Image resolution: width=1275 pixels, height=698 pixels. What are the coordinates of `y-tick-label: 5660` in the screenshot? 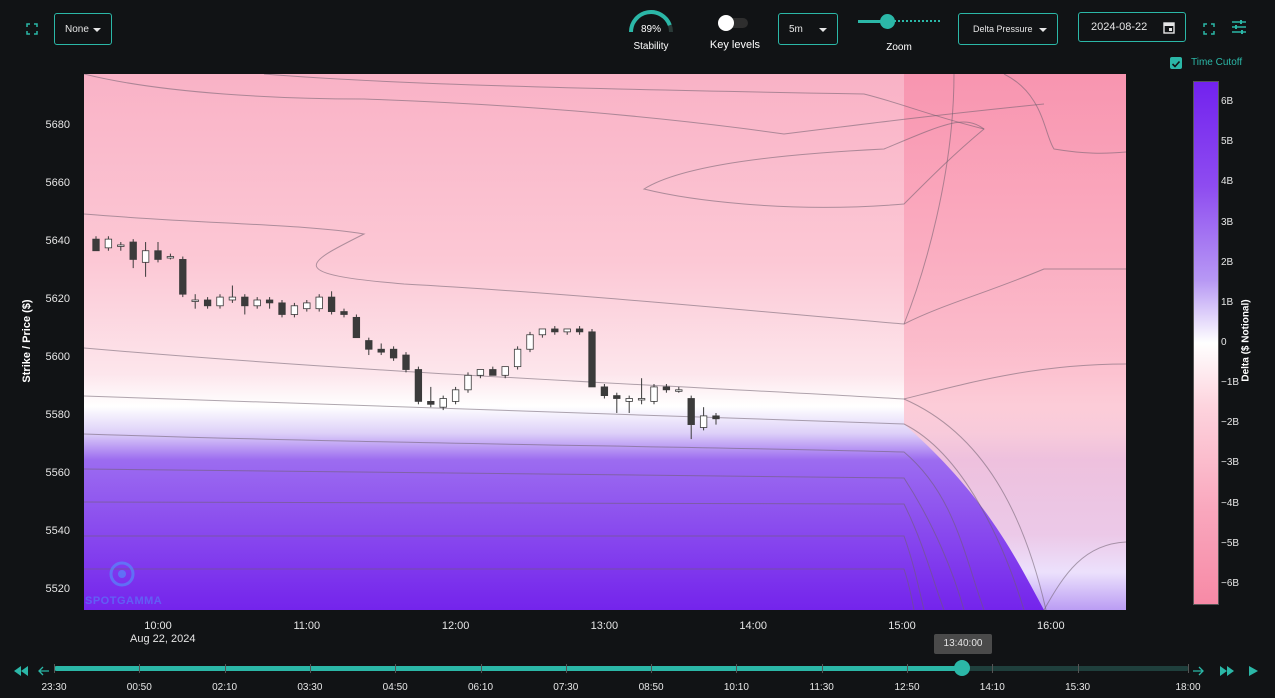 It's located at (57, 183).